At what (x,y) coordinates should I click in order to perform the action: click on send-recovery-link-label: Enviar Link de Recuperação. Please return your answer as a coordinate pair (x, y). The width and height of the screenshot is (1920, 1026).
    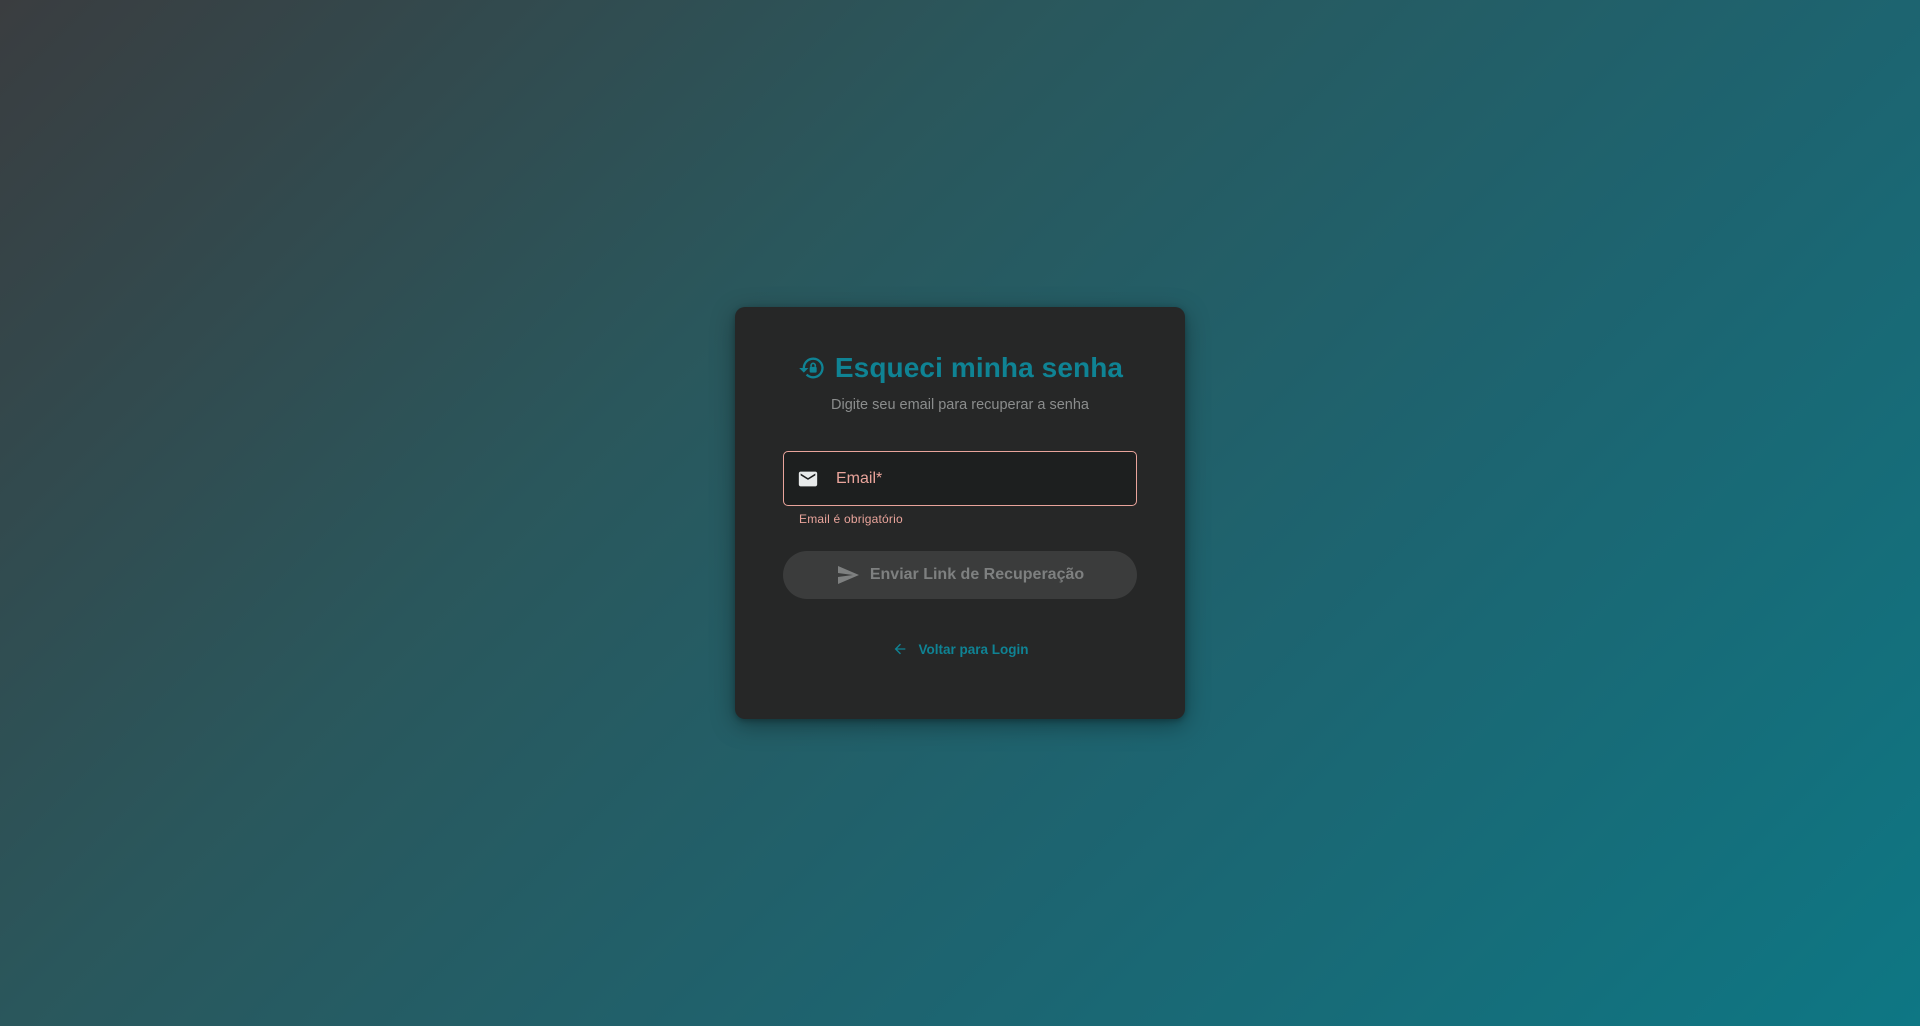
    Looking at the image, I should click on (977, 574).